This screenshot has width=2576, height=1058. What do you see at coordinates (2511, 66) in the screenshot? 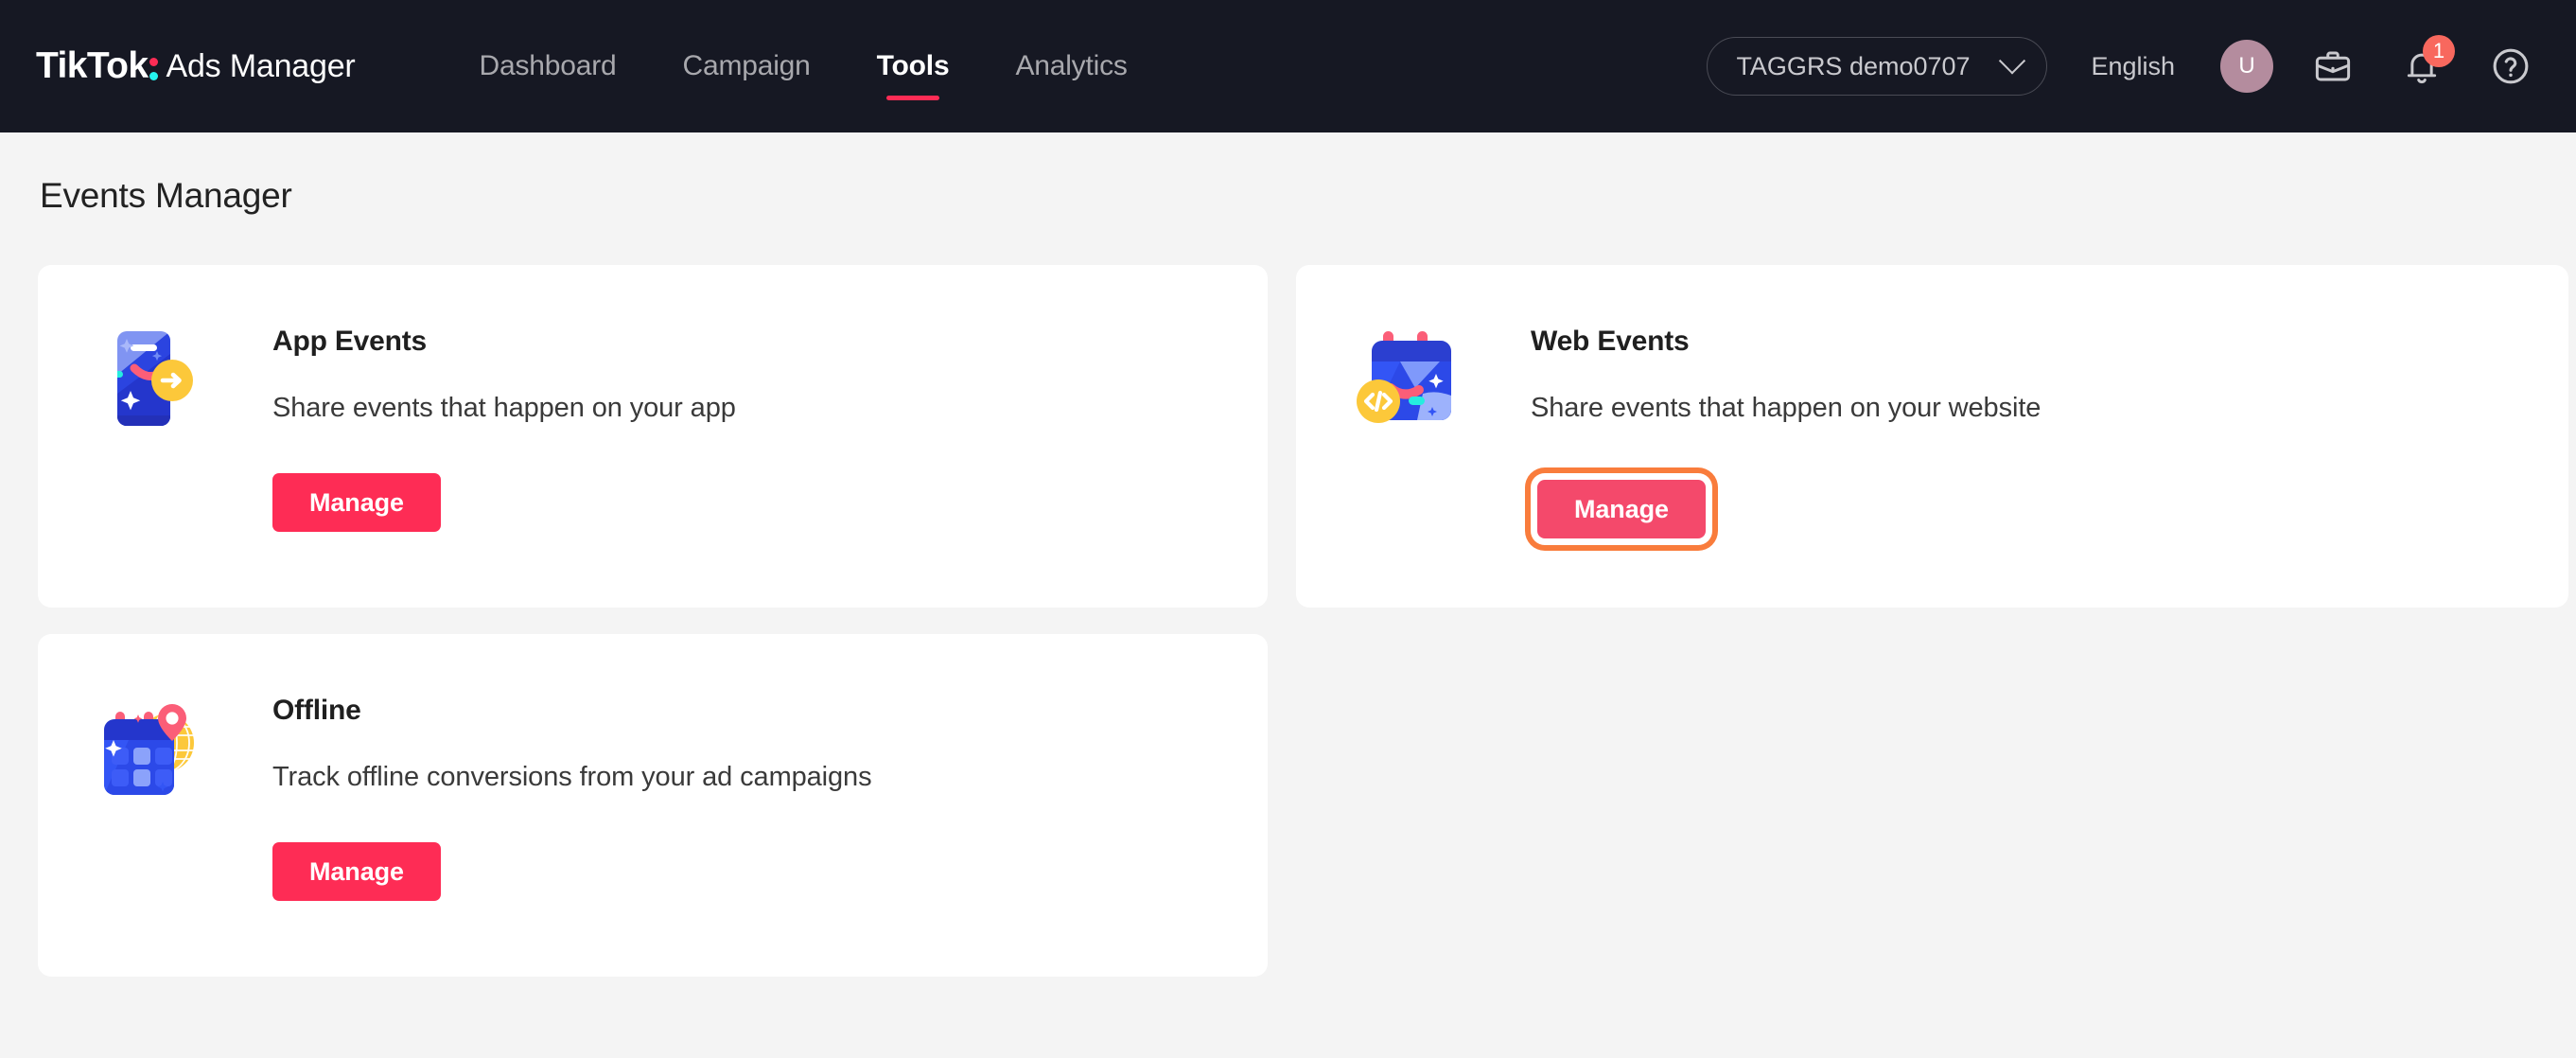
I see `help-circle-icon` at bounding box center [2511, 66].